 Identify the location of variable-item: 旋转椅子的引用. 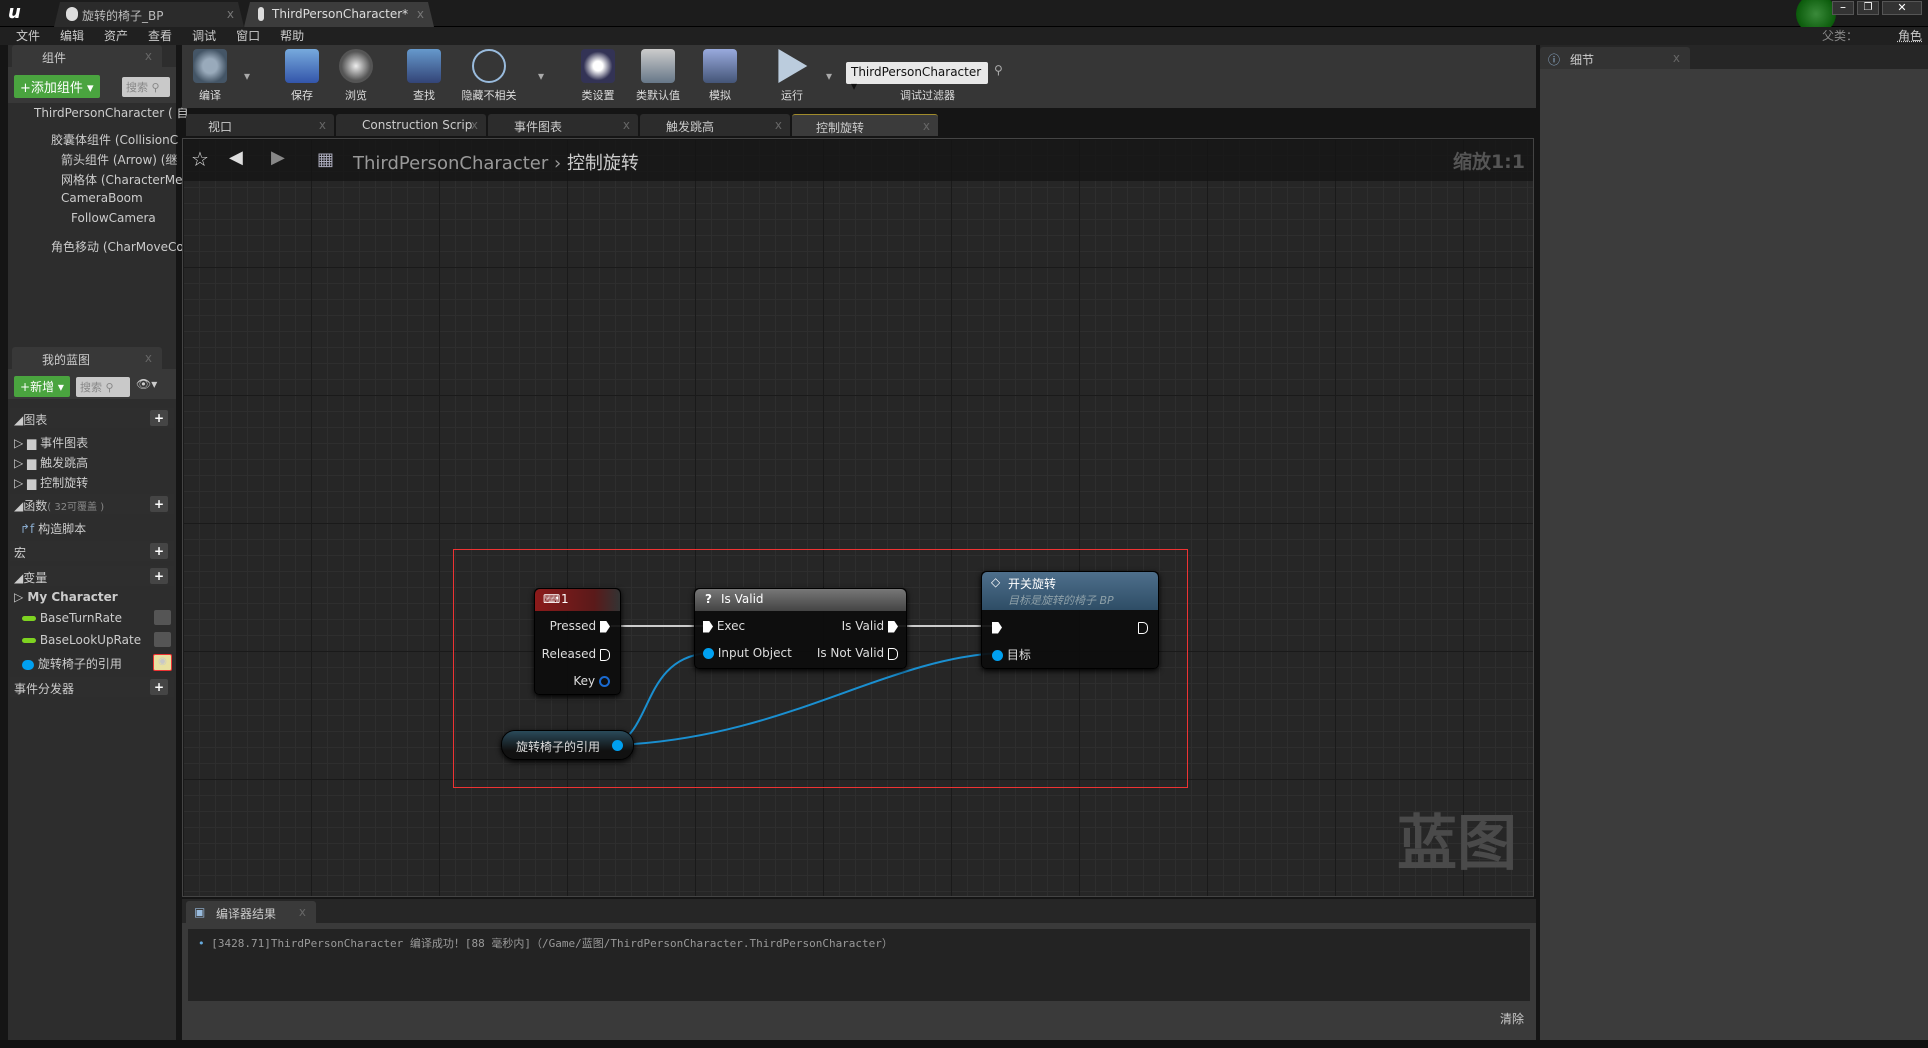
(72, 663).